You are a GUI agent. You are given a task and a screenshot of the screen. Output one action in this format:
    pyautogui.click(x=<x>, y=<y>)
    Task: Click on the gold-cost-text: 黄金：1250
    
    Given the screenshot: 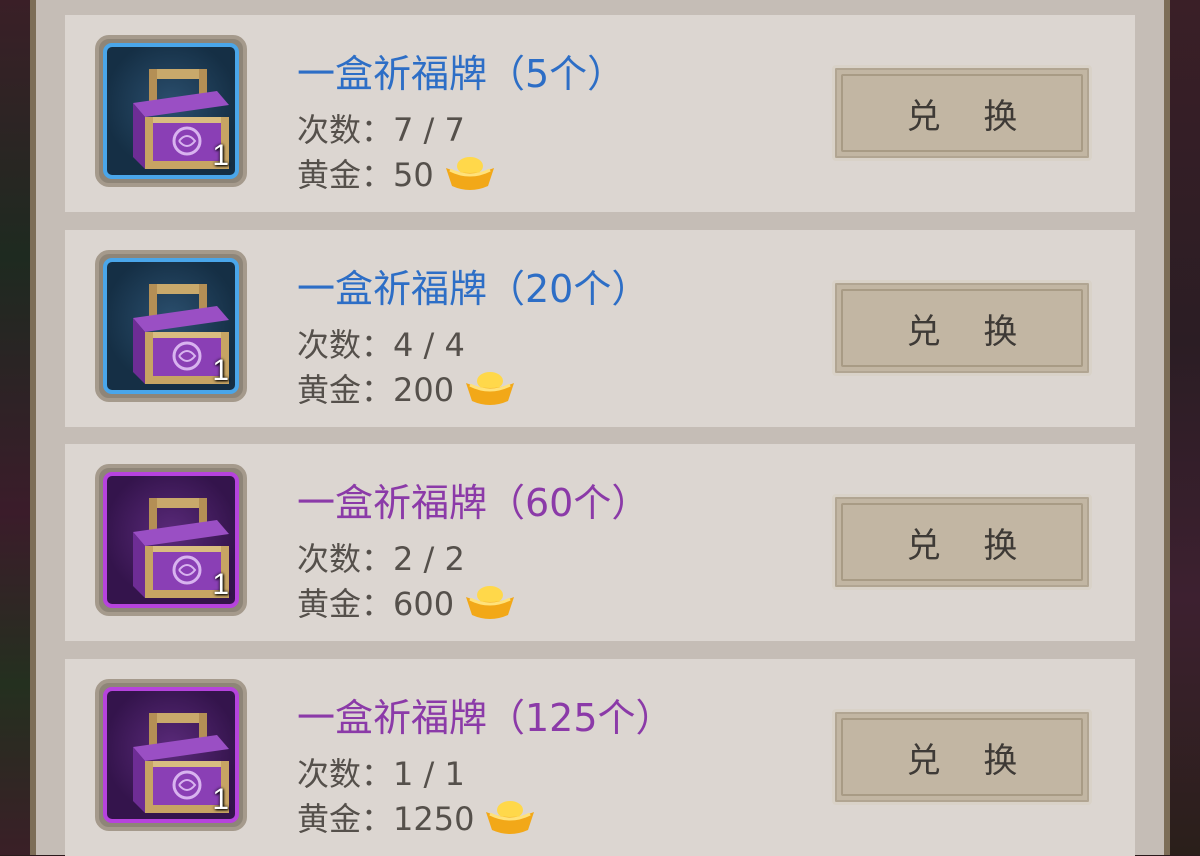 What is the action you would take?
    pyautogui.click(x=386, y=819)
    